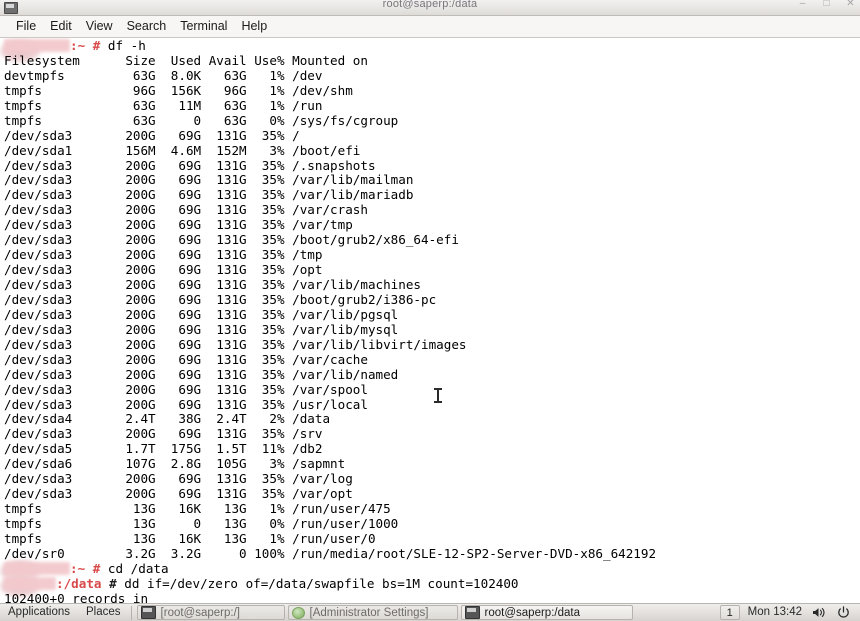 The image size is (860, 621). Describe the element at coordinates (26, 26) in the screenshot. I see `menu-file: File` at that location.